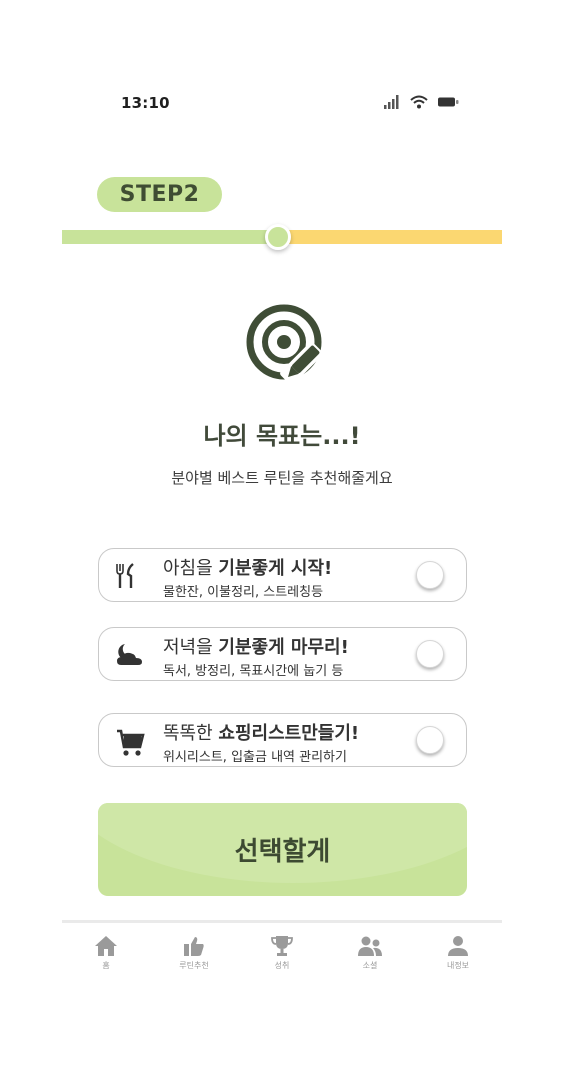 The image size is (564, 1070). I want to click on nav-item-social: 소셜, so click(370, 953).